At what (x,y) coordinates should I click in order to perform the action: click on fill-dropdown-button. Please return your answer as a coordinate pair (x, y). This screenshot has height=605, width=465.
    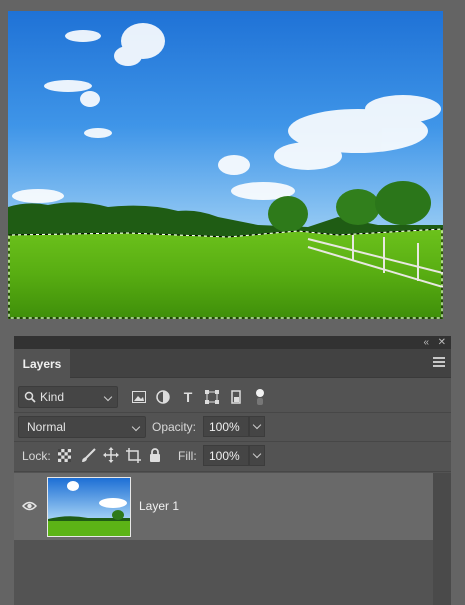
    Looking at the image, I should click on (257, 455).